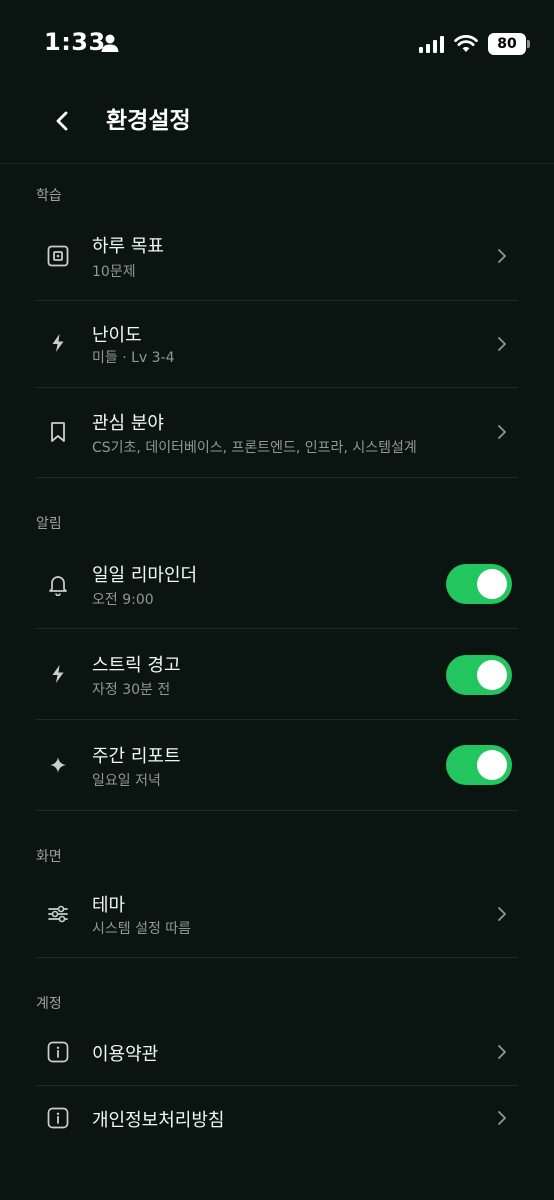  I want to click on status-indicators: 80, so click(474, 44).